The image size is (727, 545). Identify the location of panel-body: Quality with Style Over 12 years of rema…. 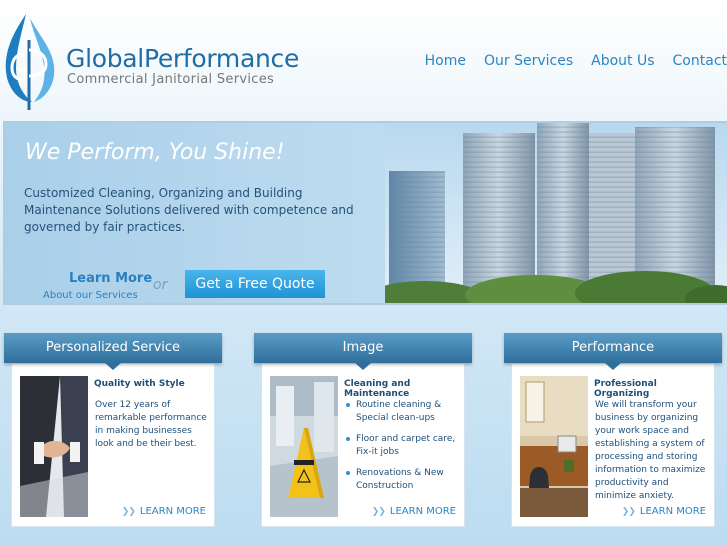
(113, 445).